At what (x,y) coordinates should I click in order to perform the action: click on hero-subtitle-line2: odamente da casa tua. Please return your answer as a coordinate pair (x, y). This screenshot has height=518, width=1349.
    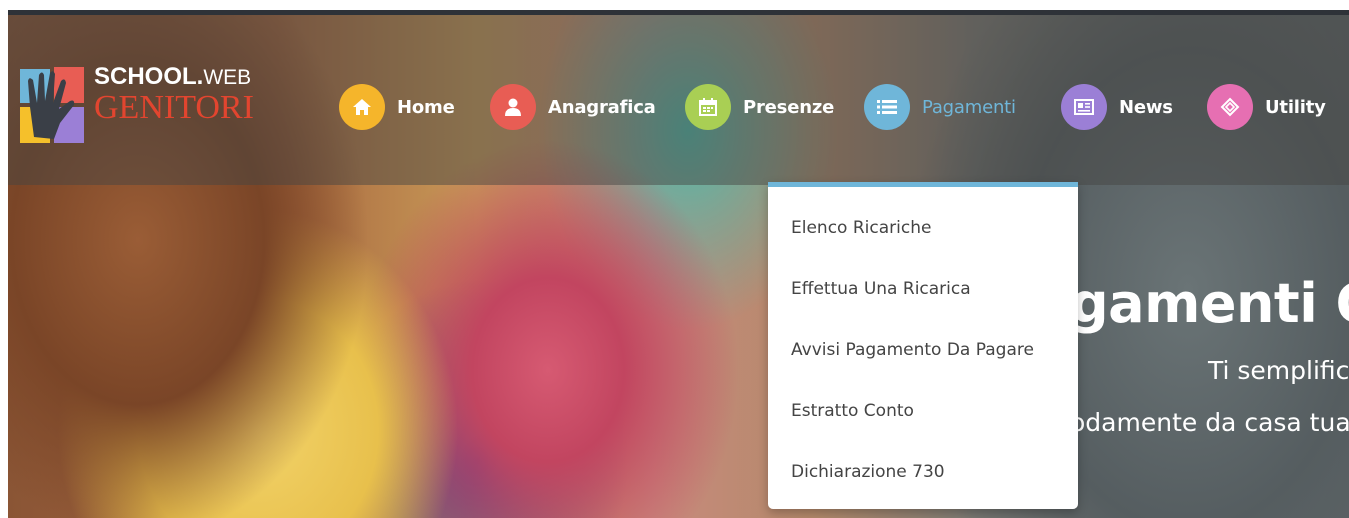
    Looking at the image, I should click on (1209, 422).